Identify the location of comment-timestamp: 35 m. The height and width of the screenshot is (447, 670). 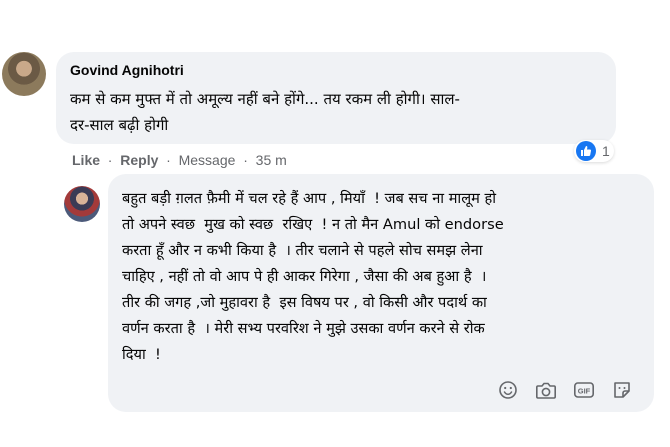
(271, 160).